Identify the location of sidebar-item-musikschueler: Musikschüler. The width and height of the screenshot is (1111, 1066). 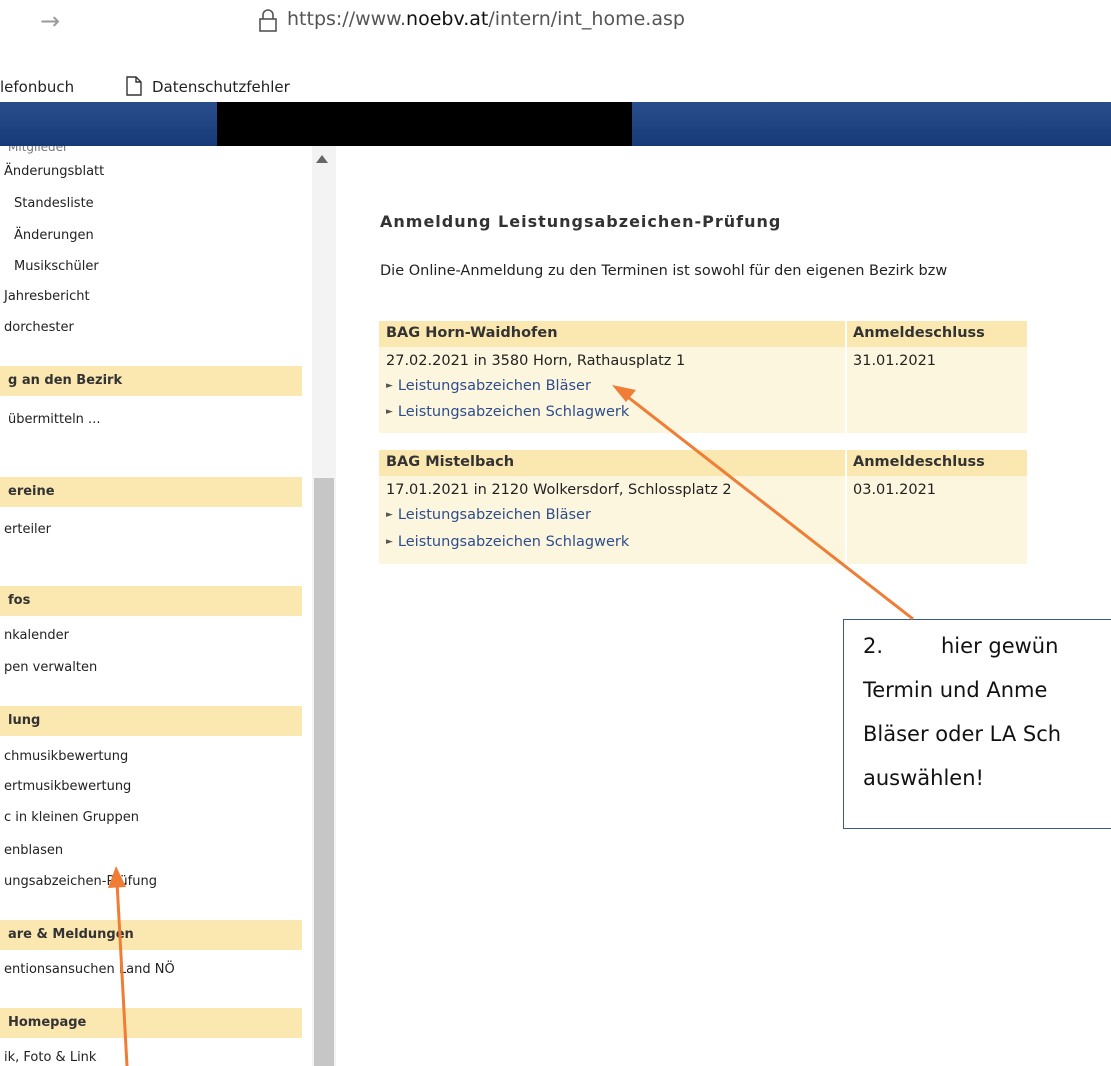
(56, 266).